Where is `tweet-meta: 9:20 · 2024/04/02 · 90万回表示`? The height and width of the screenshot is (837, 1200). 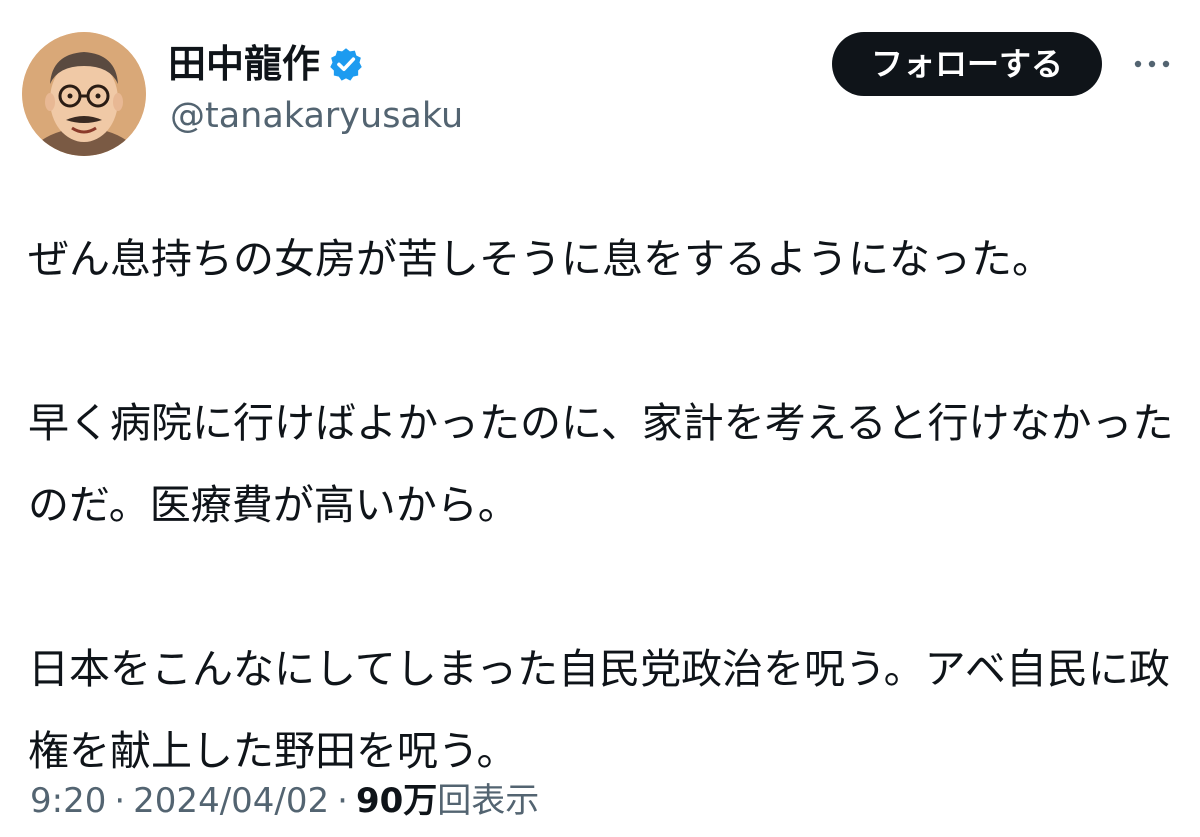 tweet-meta: 9:20 · 2024/04/02 · 90万回表示 is located at coordinates (284, 801).